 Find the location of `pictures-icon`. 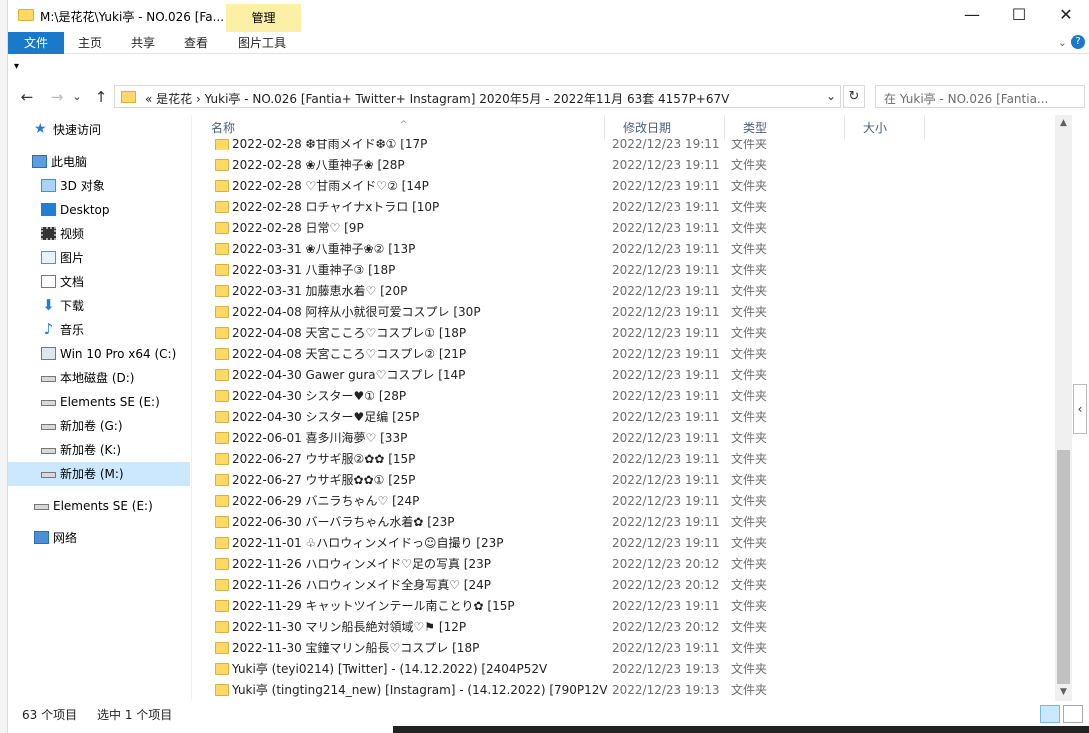

pictures-icon is located at coordinates (48, 257).